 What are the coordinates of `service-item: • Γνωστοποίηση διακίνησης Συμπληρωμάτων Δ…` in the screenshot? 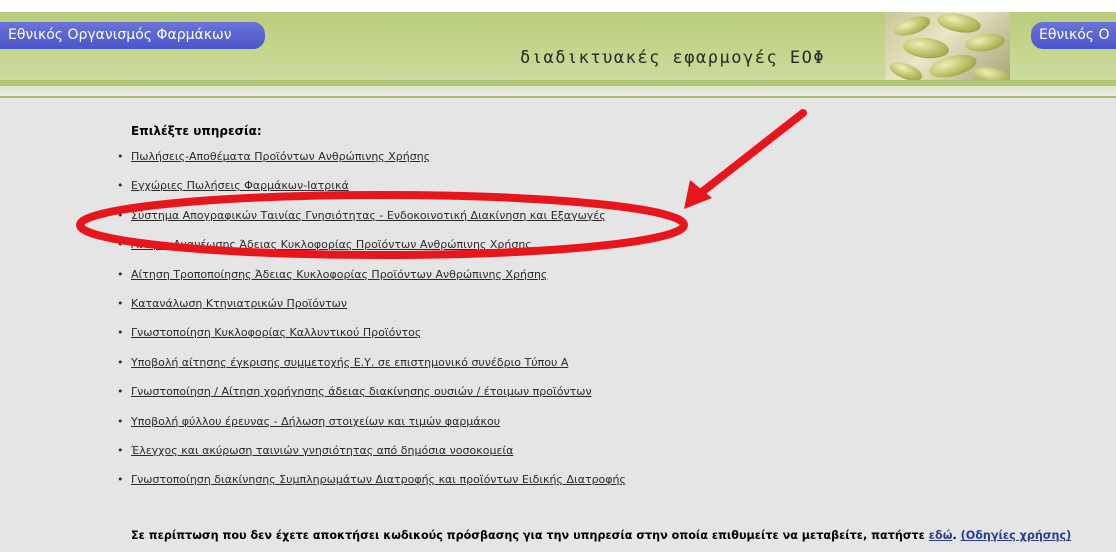 It's located at (371, 487).